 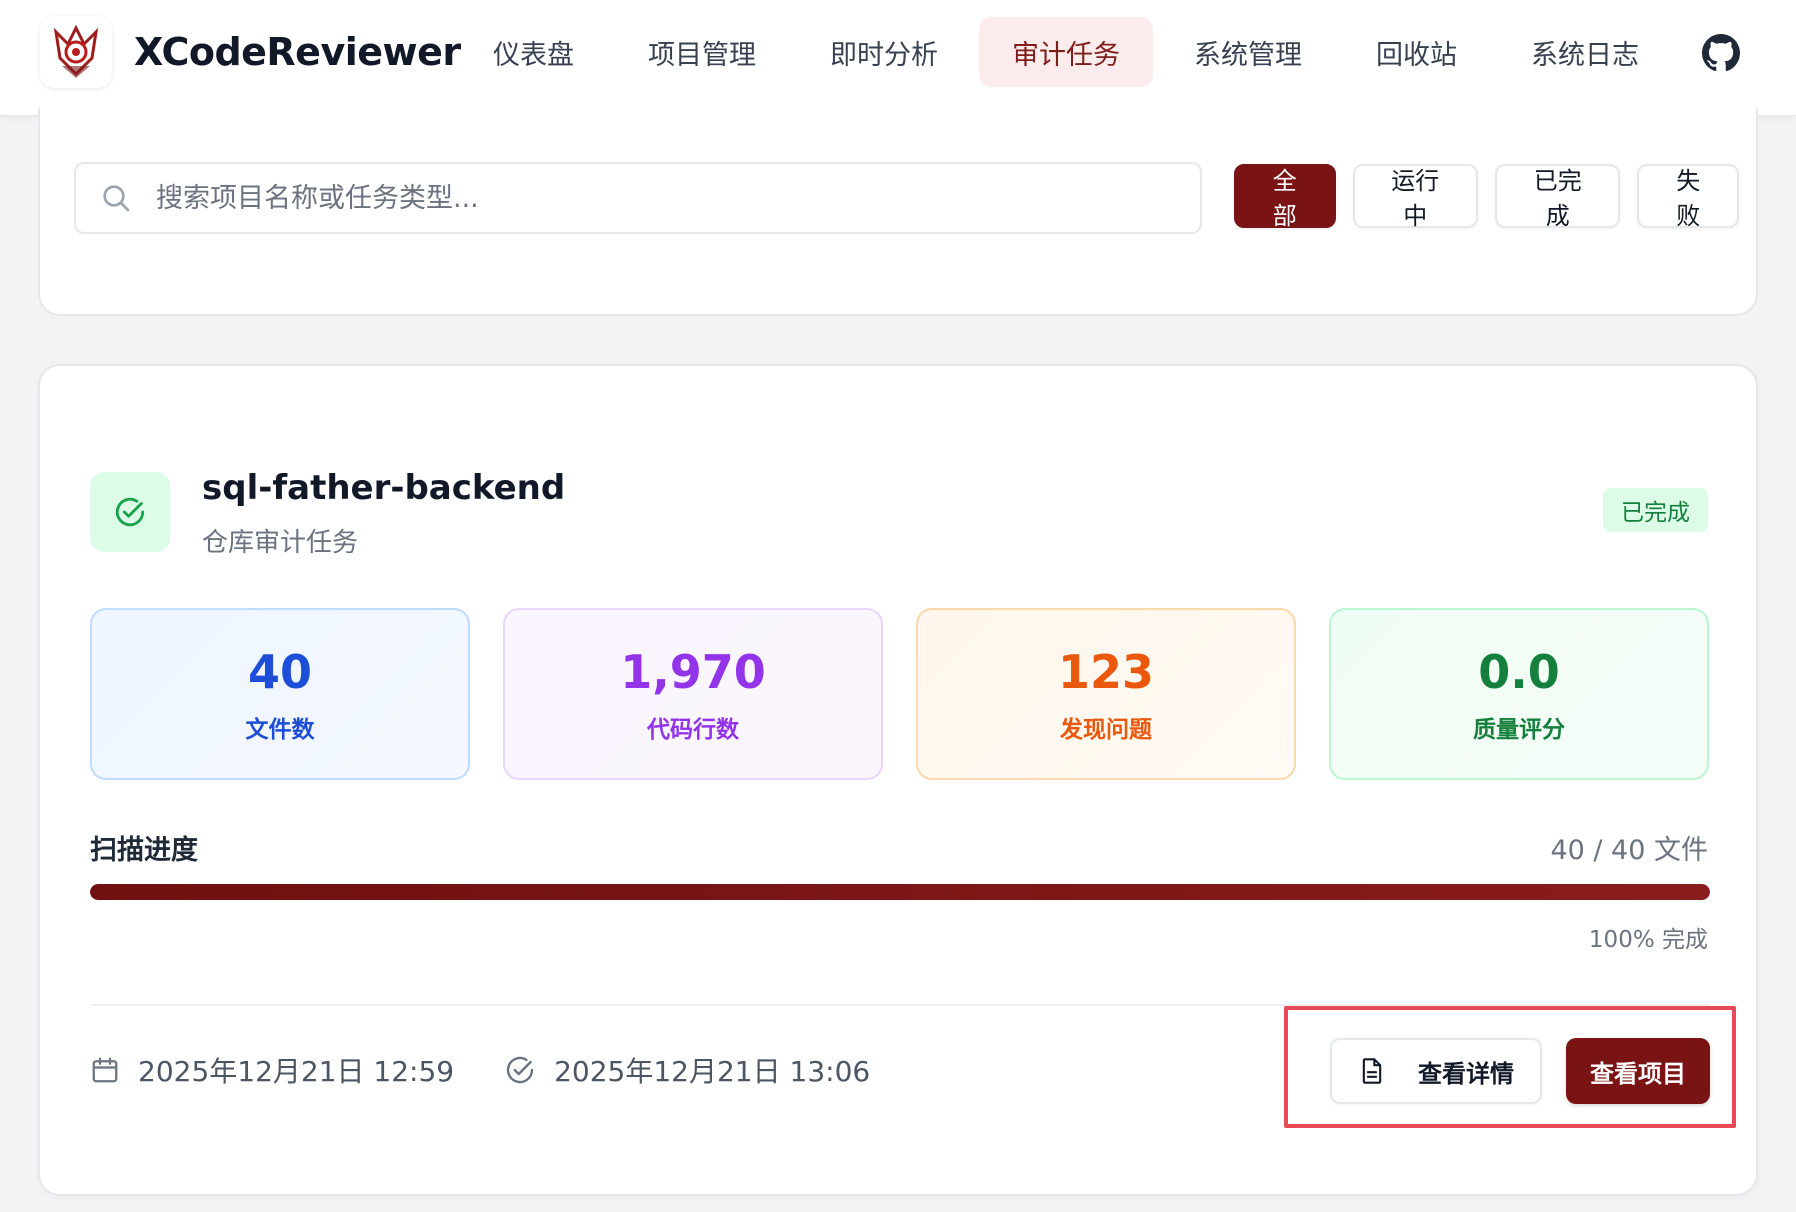 I want to click on task-subtitle: 仓库审计任务, so click(x=280, y=543).